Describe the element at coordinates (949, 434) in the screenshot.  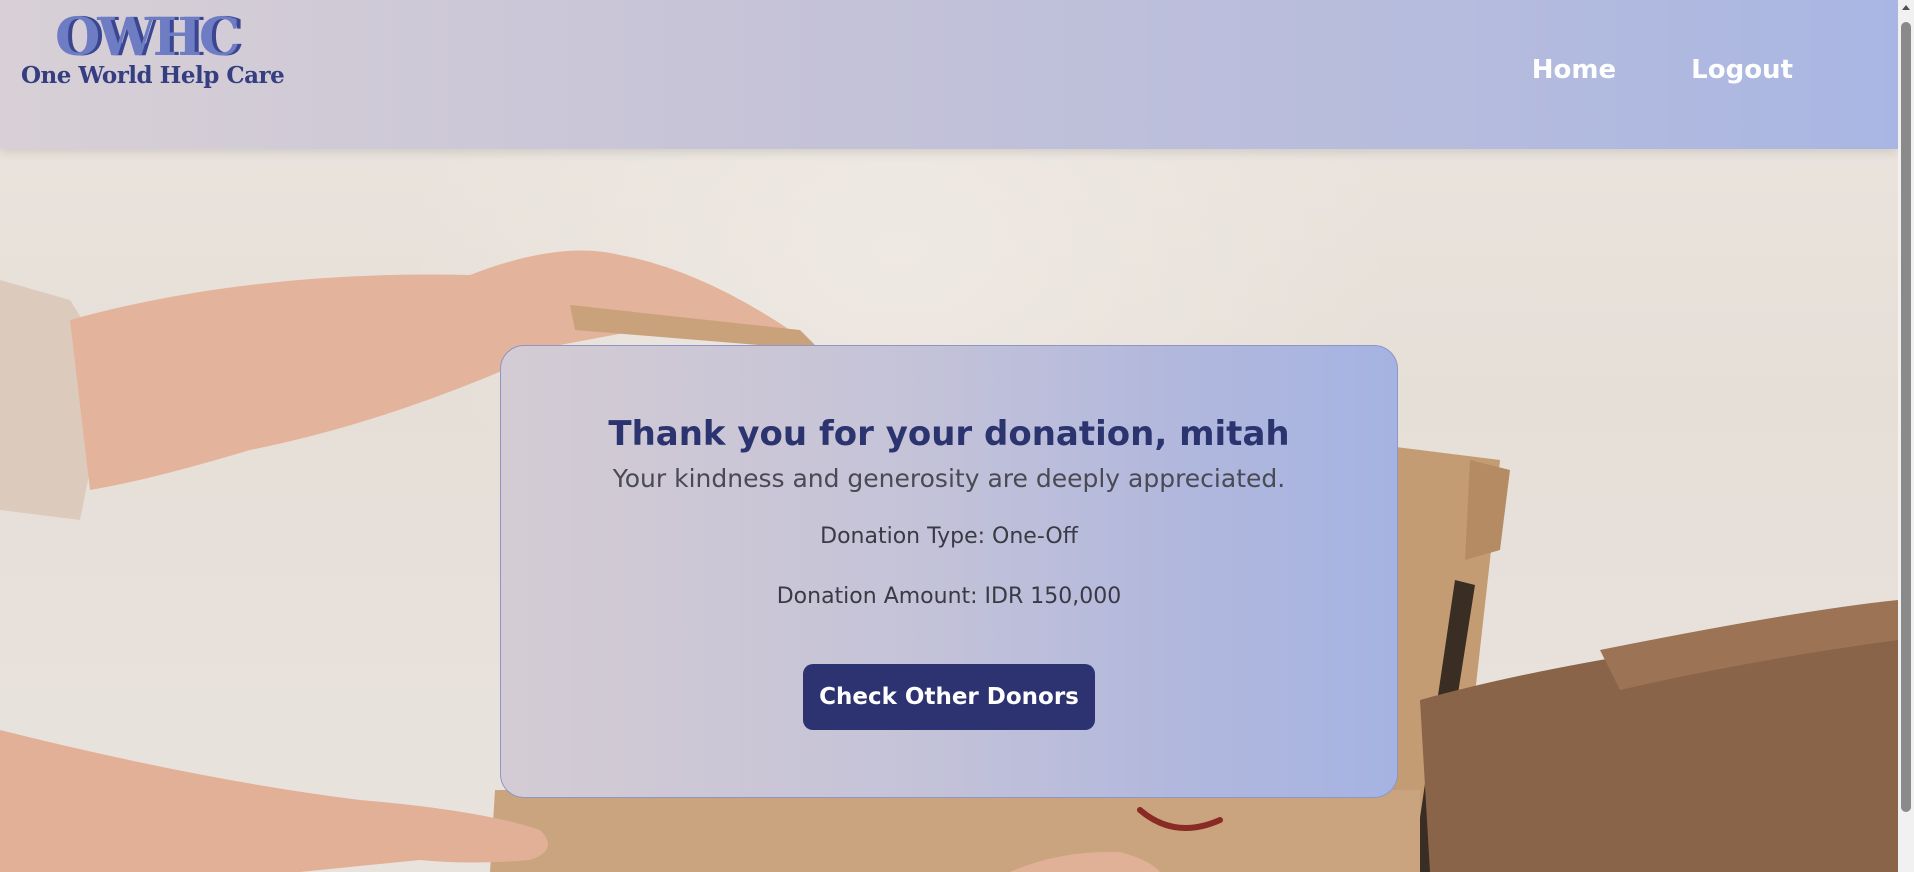
I see `thank-you-title: Thank you for your donation, mitah` at that location.